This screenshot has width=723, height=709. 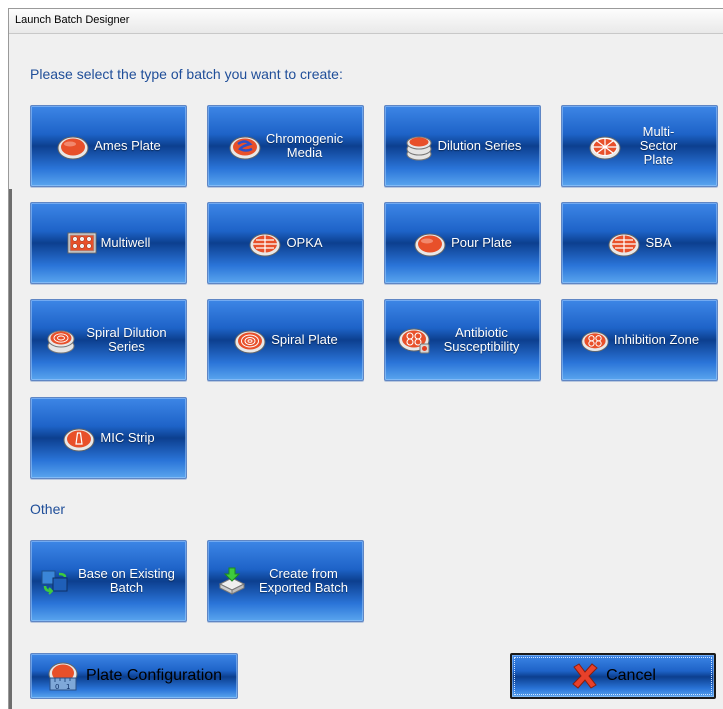 I want to click on multi-sector-plate-button: Multi-Sector Plate, so click(x=639, y=146).